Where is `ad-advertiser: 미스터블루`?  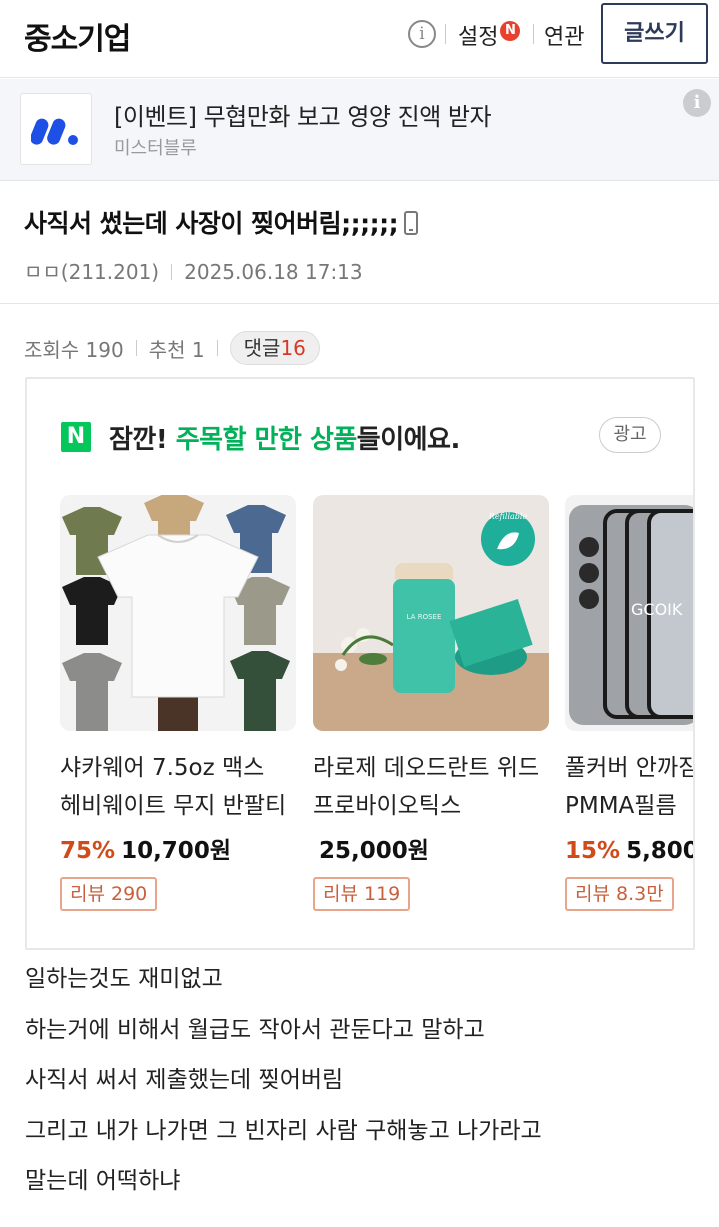
ad-advertiser: 미스터블루 is located at coordinates (155, 148).